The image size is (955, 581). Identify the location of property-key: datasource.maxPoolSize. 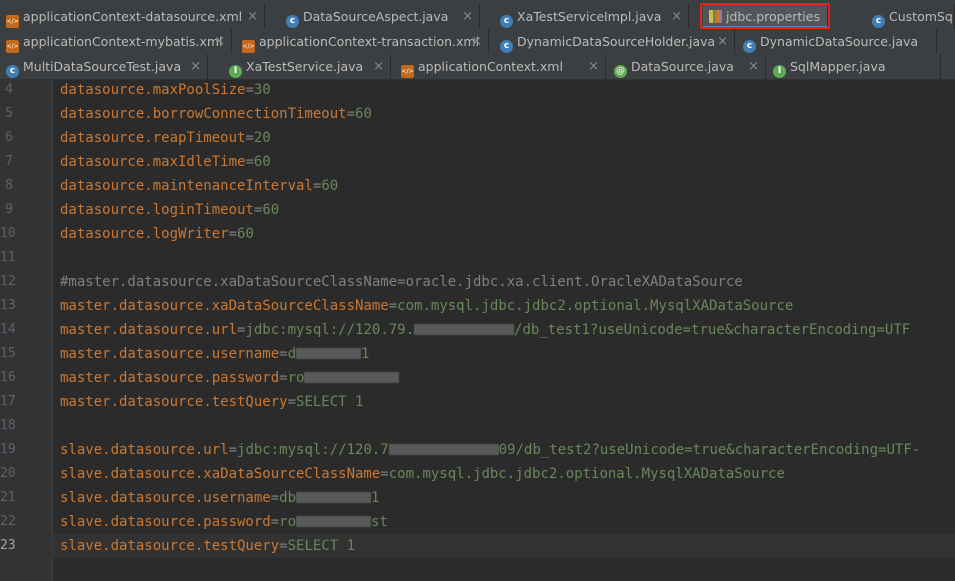
(153, 90).